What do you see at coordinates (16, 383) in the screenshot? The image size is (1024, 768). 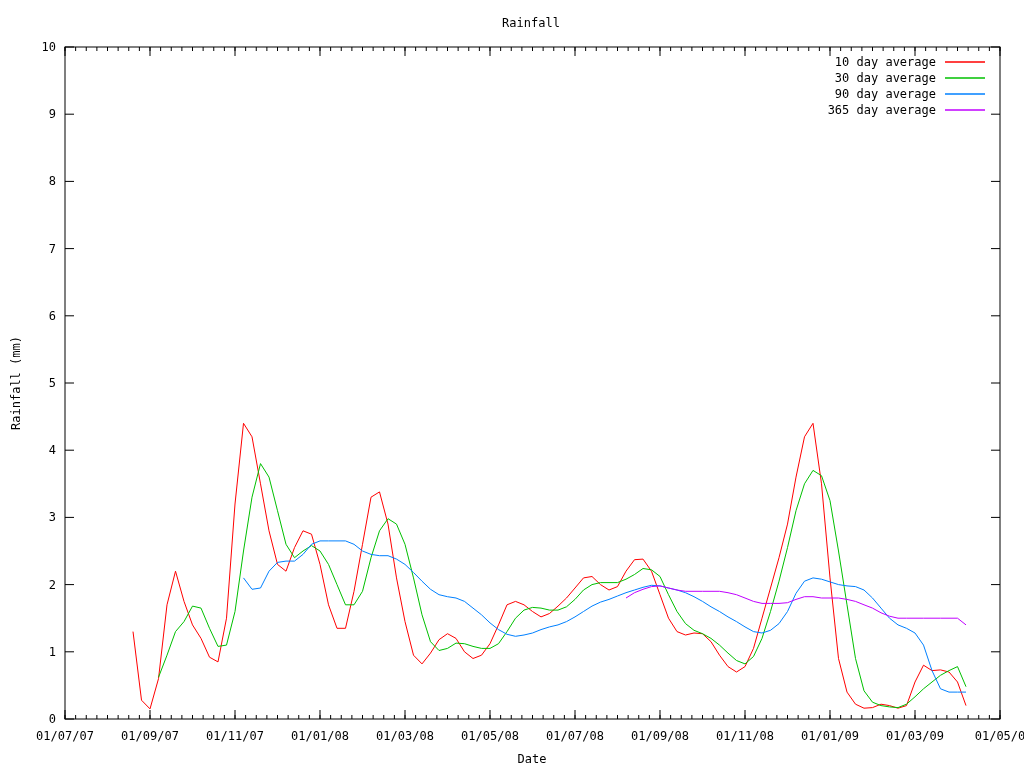 I see `y-axis-label: Rainfall (mm)` at bounding box center [16, 383].